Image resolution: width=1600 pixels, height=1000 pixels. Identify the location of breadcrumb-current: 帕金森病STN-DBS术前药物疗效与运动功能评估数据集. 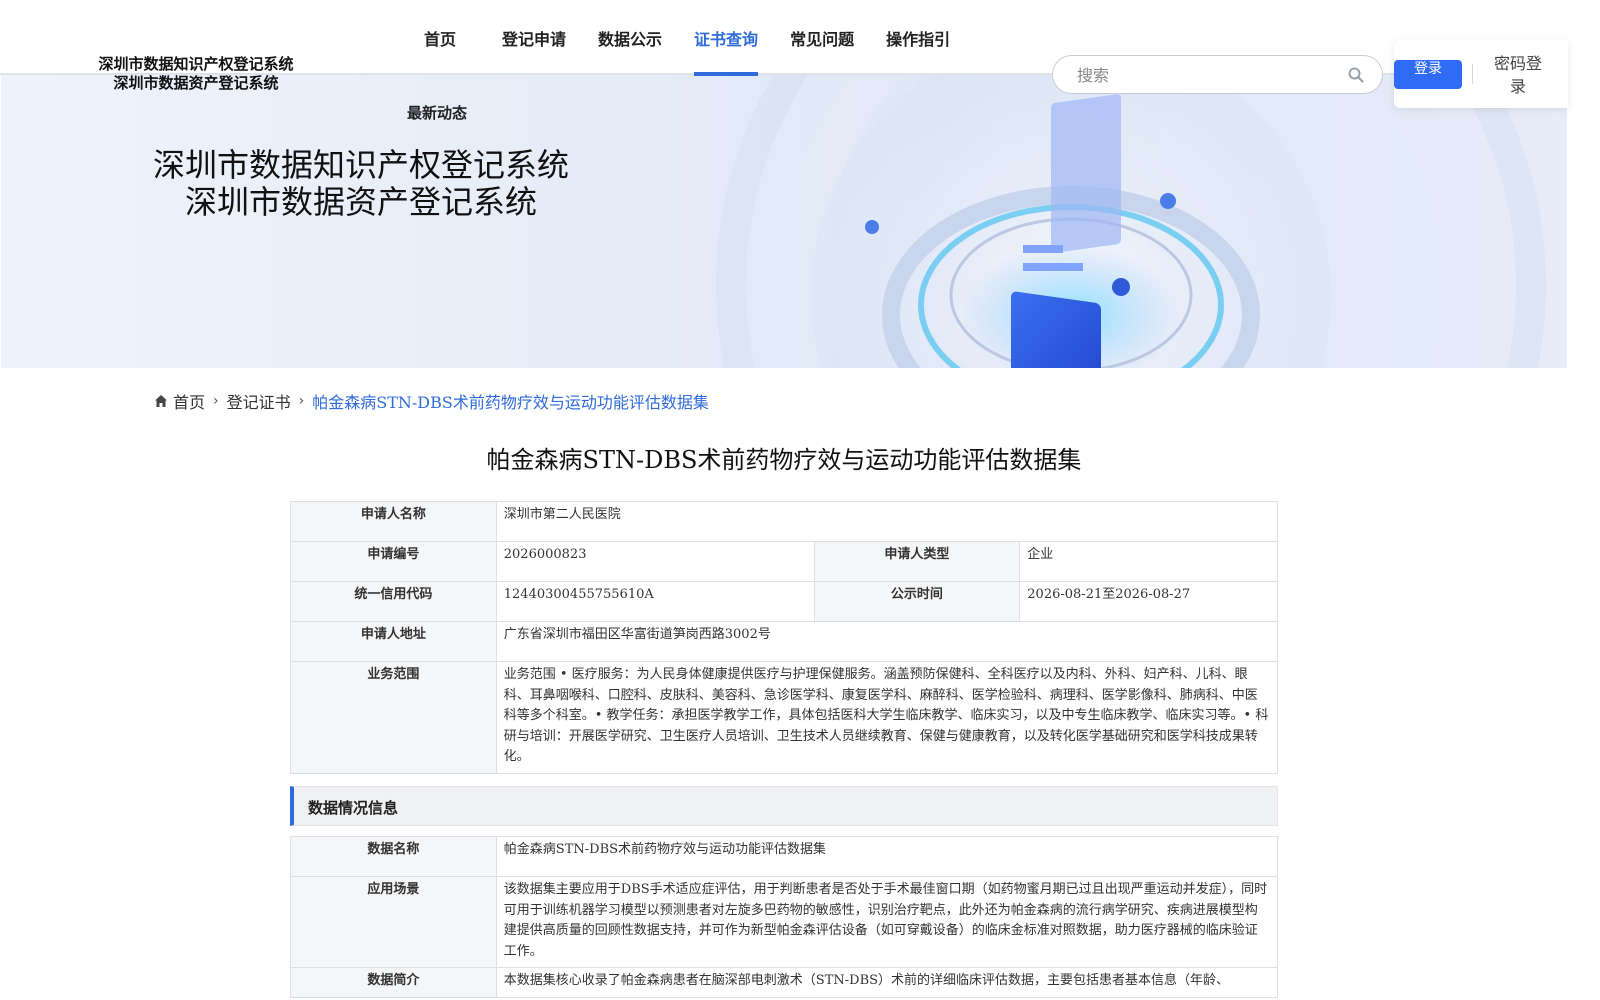
(510, 402).